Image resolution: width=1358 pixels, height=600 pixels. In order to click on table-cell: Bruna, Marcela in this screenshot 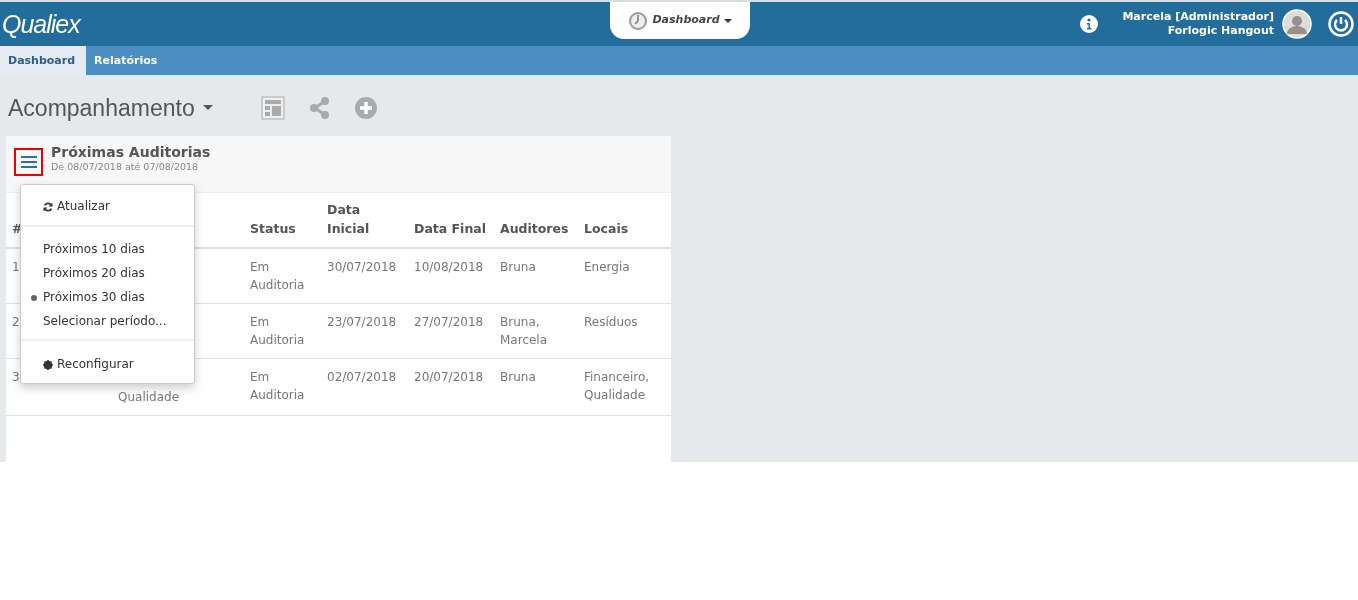, I will do `click(536, 330)`.